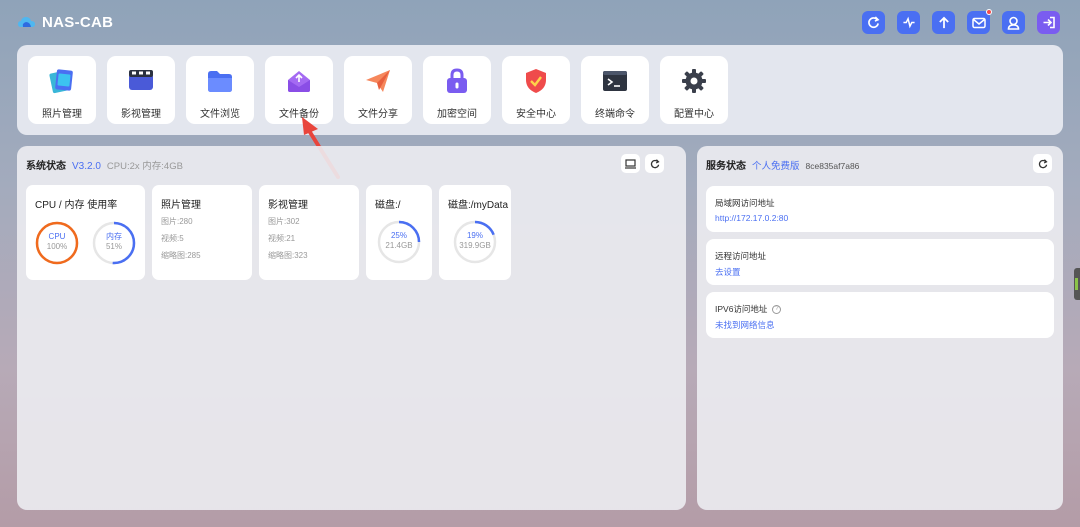 This screenshot has height=527, width=1080. Describe the element at coordinates (299, 81) in the screenshot. I see `backup-icon` at that location.